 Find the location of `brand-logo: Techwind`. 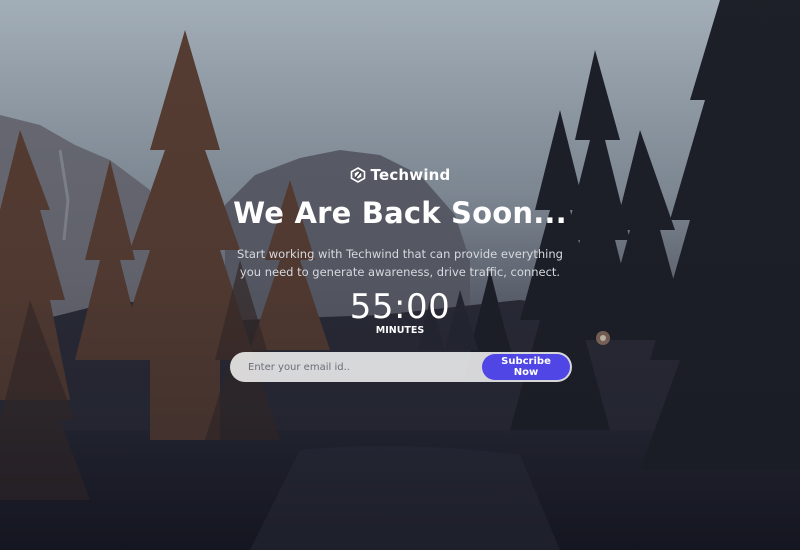

brand-logo: Techwind is located at coordinates (400, 175).